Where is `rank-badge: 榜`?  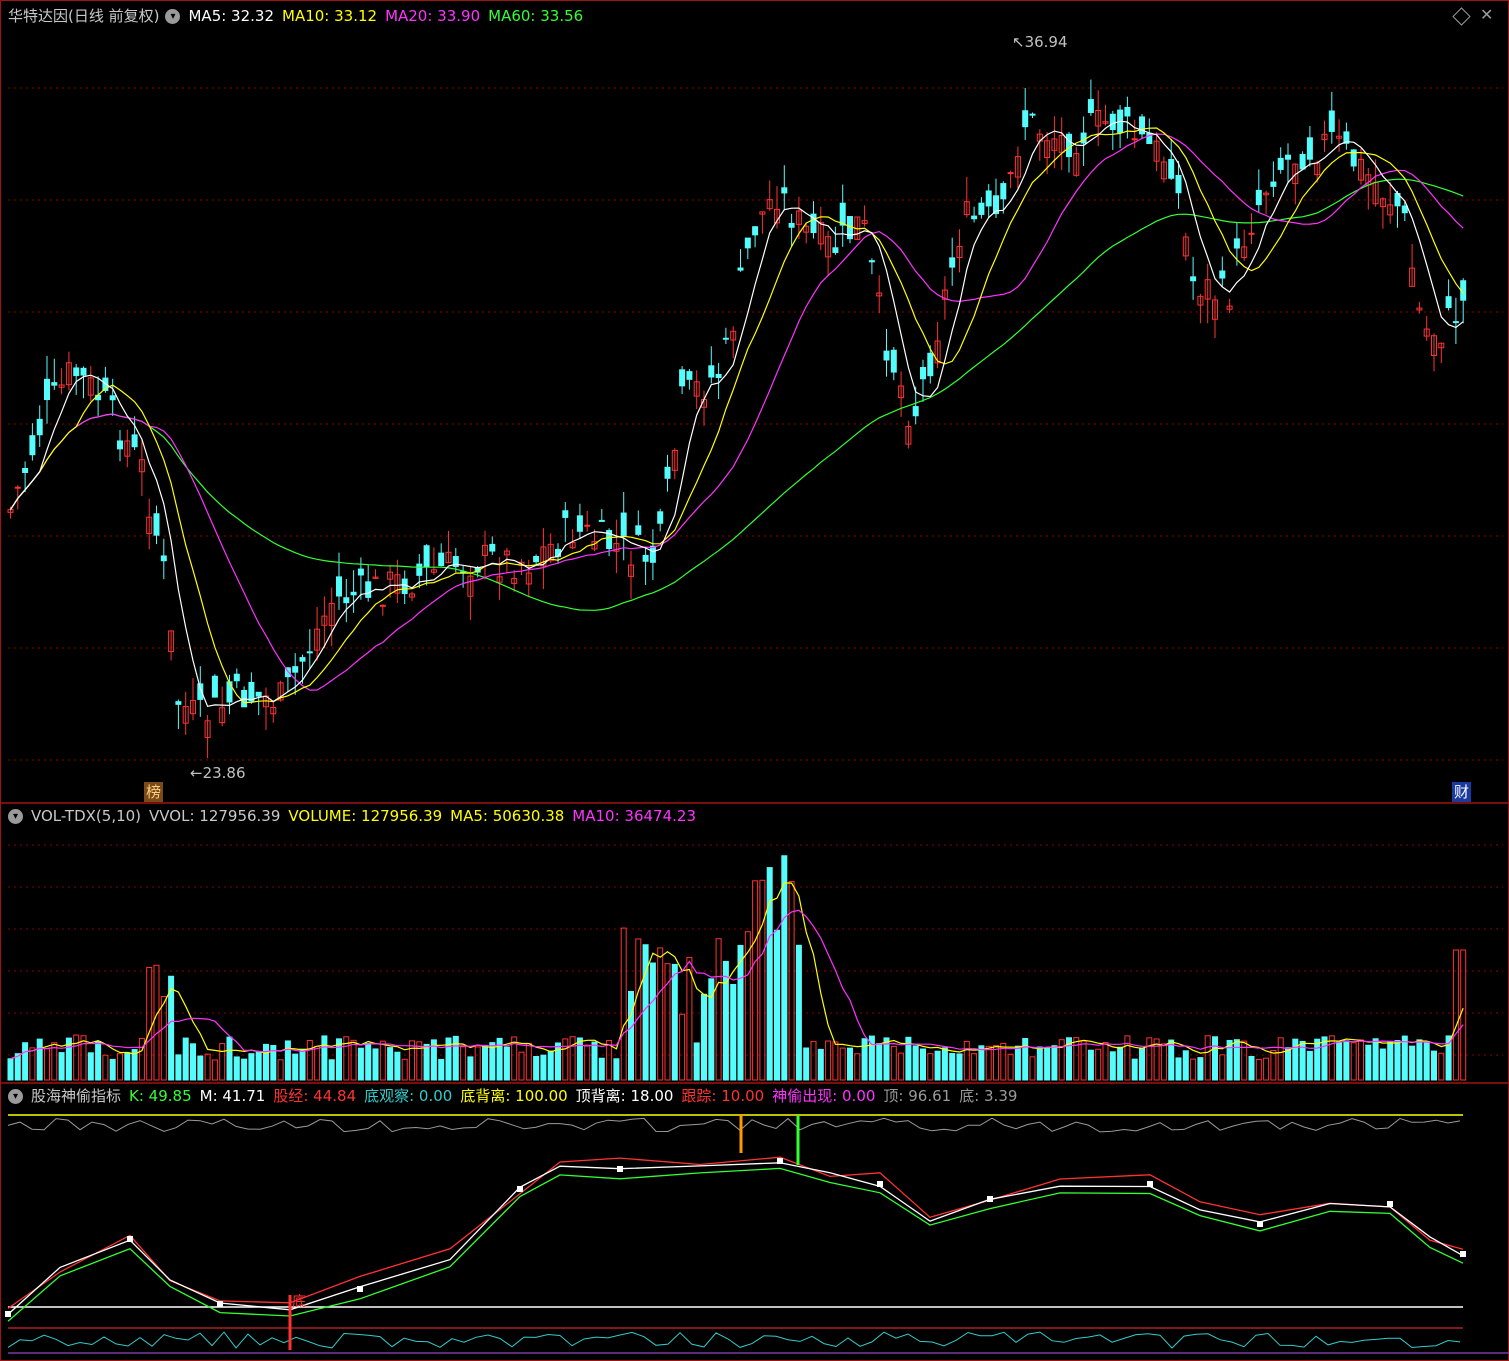
rank-badge: 榜 is located at coordinates (154, 792).